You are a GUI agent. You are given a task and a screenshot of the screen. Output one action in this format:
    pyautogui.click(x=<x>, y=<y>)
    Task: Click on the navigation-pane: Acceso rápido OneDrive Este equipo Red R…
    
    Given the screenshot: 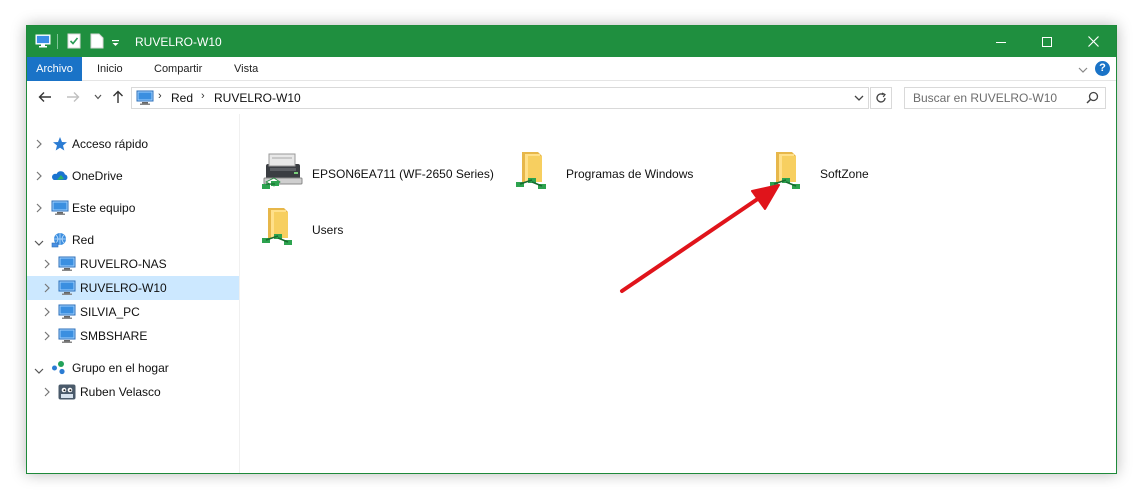 What is the action you would take?
    pyautogui.click(x=133, y=293)
    